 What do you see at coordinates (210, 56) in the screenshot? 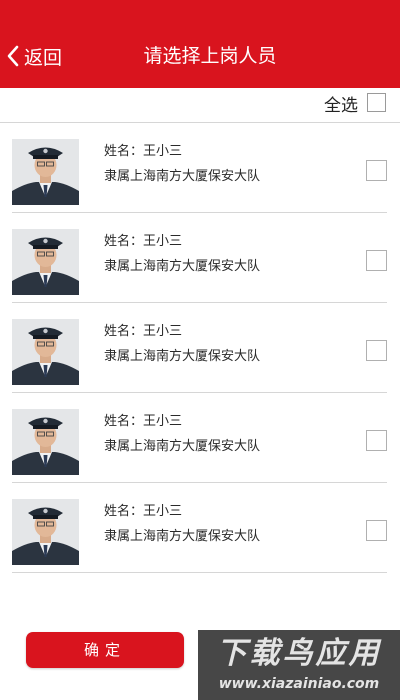
I see `page-title: 请选择上岗人员` at bounding box center [210, 56].